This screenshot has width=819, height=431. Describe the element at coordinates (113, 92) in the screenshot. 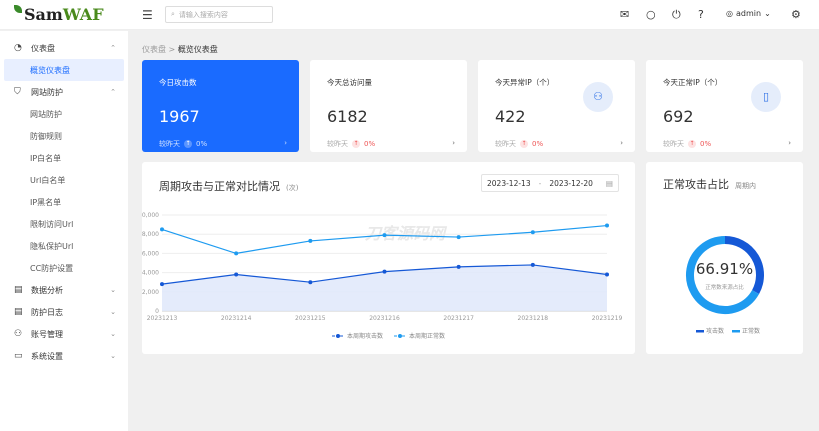

I see `chevron-up-icon: ⌃` at that location.